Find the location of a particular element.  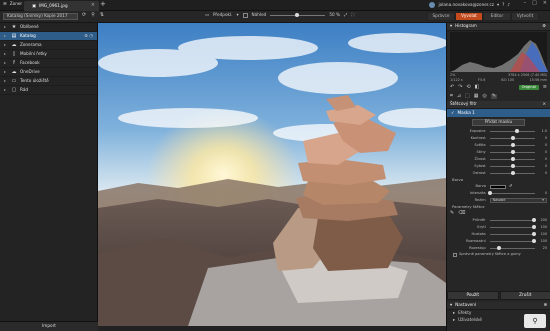

document-tab: ▣ IMG_0961.jpg × is located at coordinates (61, 6).